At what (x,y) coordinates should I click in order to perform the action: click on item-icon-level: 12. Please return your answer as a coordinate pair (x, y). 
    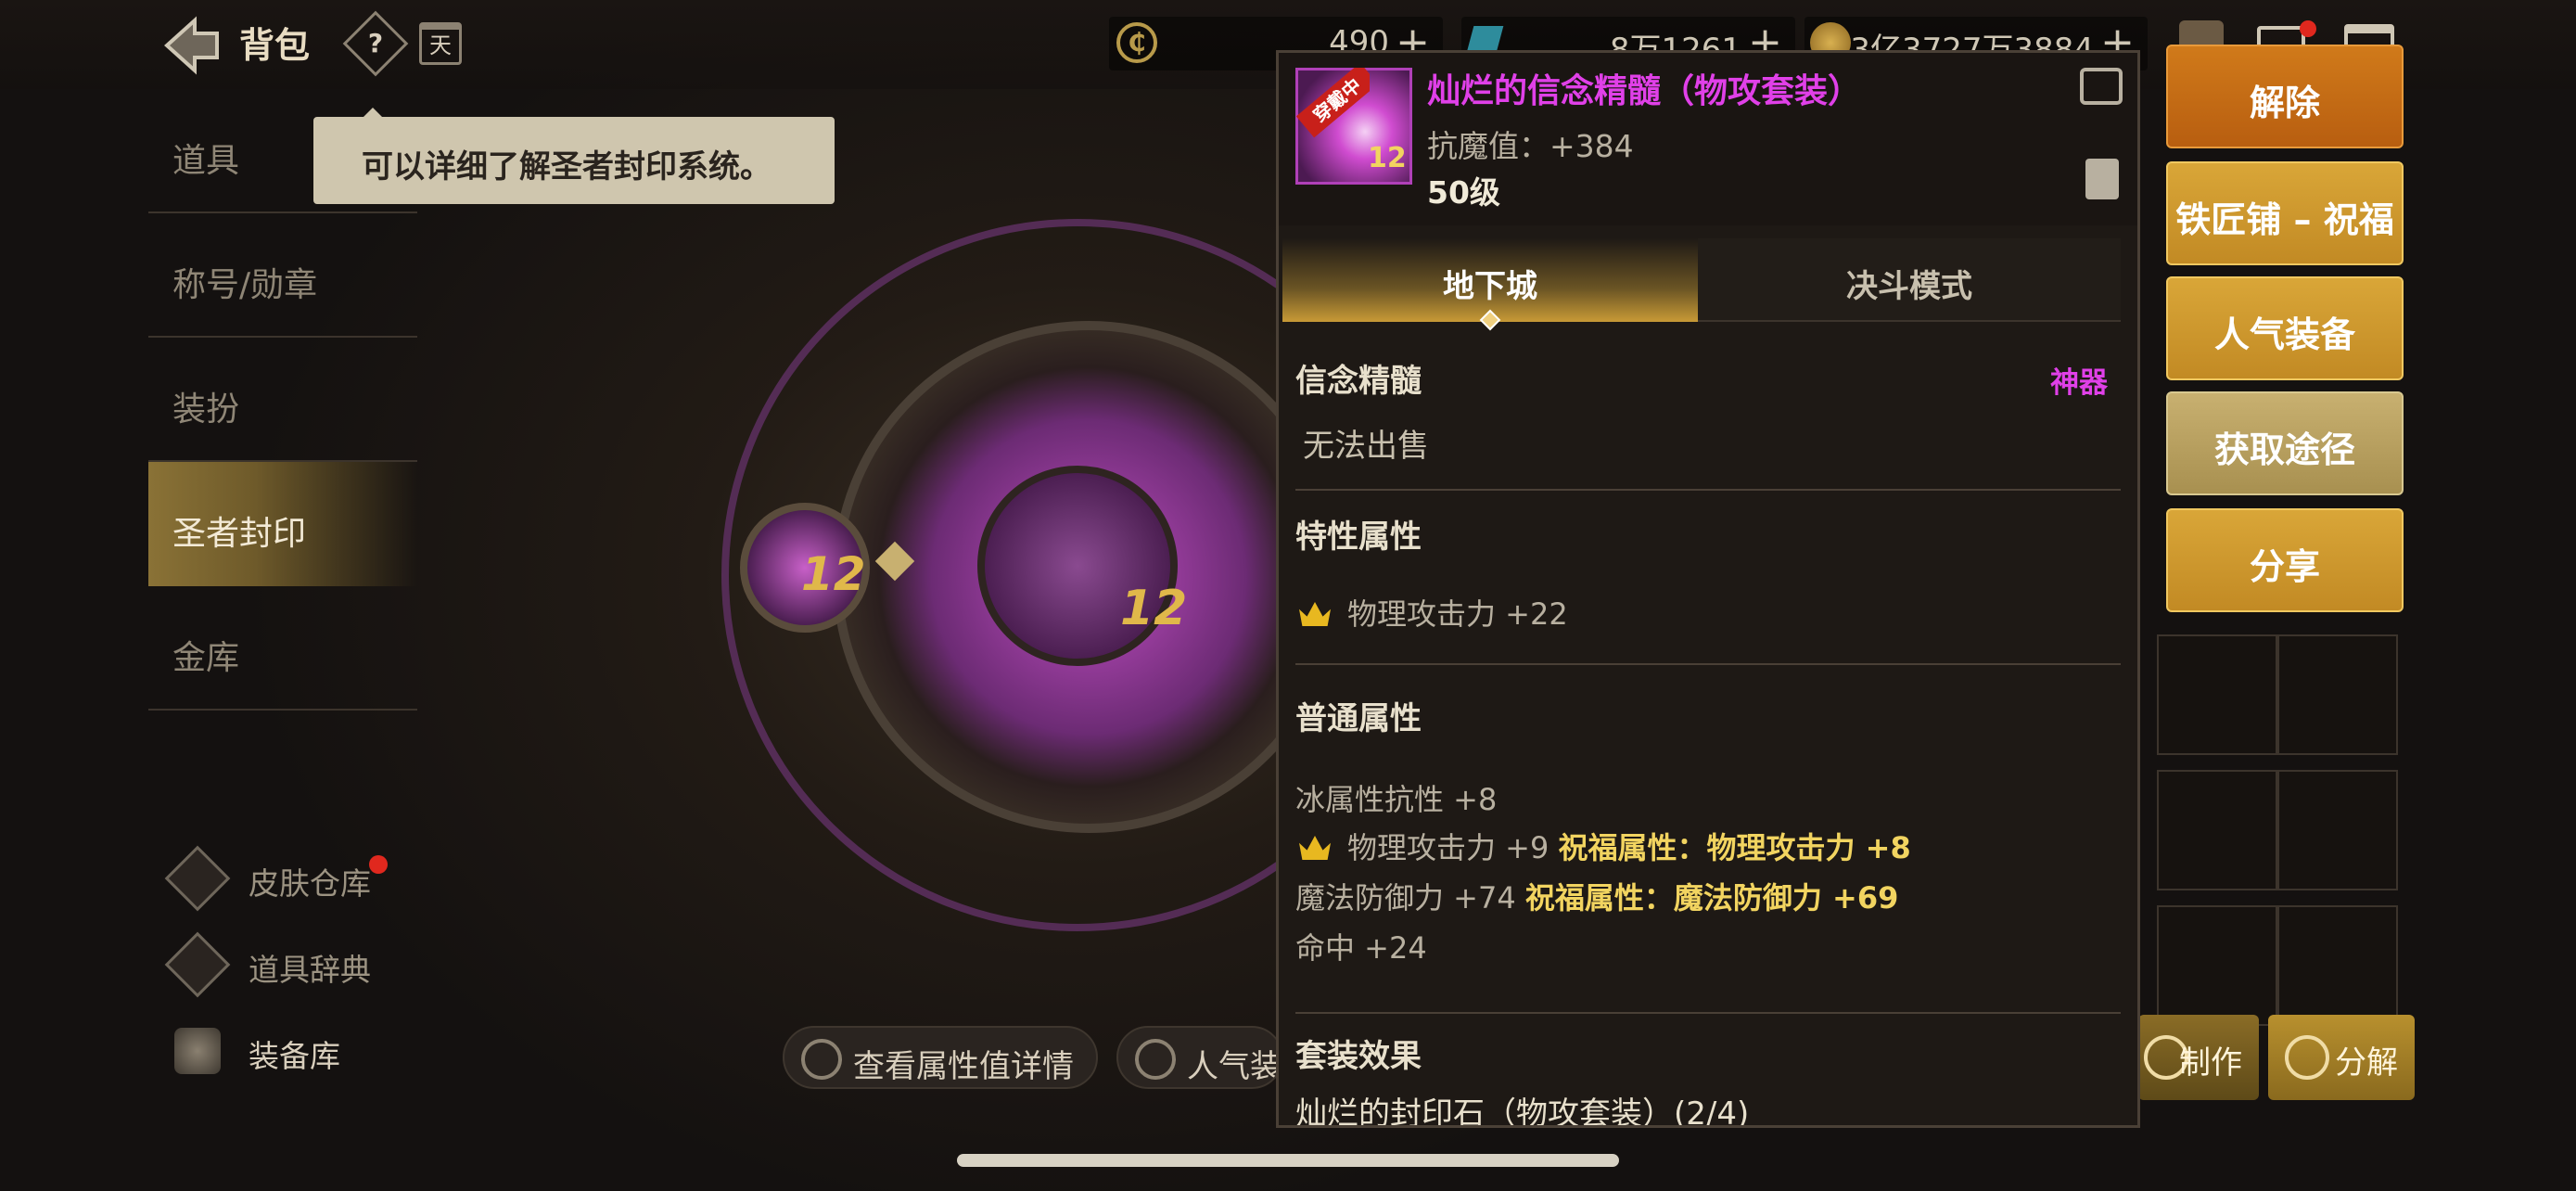
    Looking at the image, I should click on (1387, 158).